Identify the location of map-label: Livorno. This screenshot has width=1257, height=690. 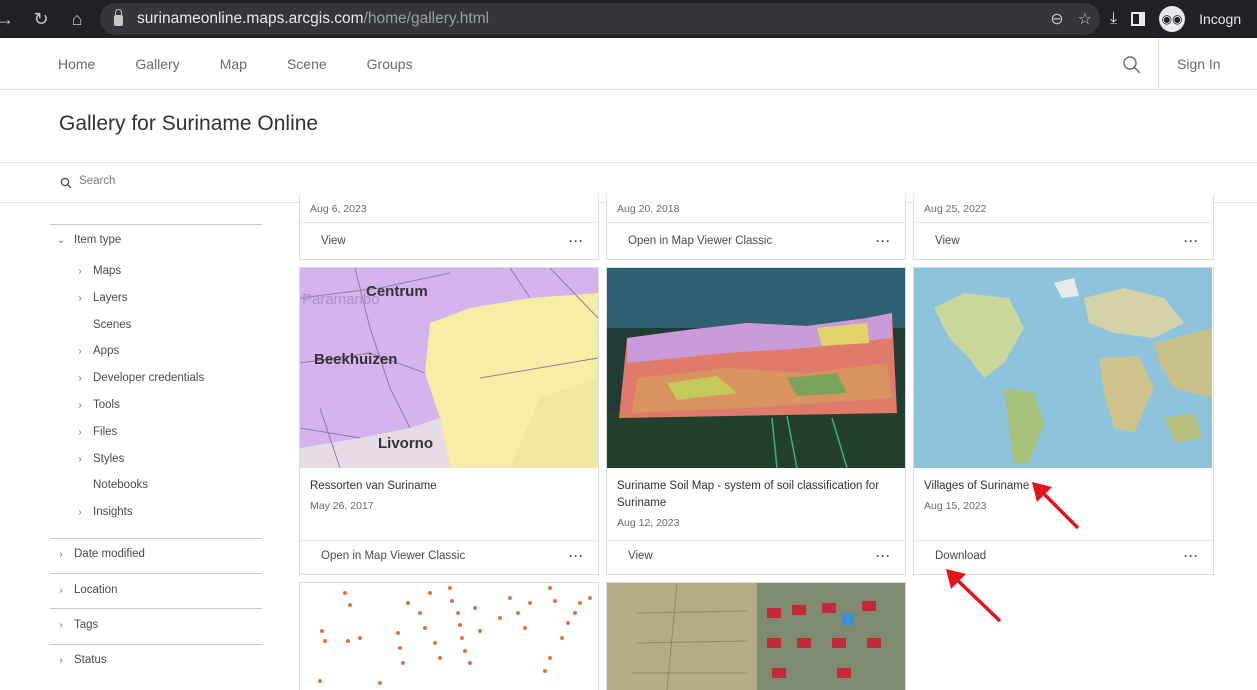
(405, 443).